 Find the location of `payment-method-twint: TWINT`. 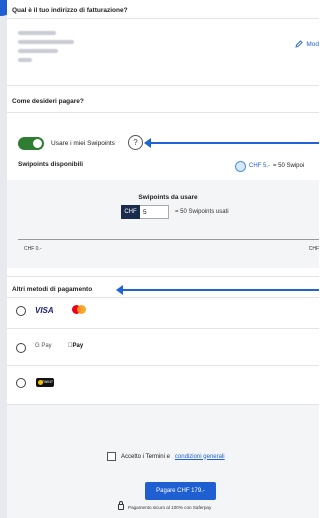

payment-method-twint: TWINT is located at coordinates (163, 383).